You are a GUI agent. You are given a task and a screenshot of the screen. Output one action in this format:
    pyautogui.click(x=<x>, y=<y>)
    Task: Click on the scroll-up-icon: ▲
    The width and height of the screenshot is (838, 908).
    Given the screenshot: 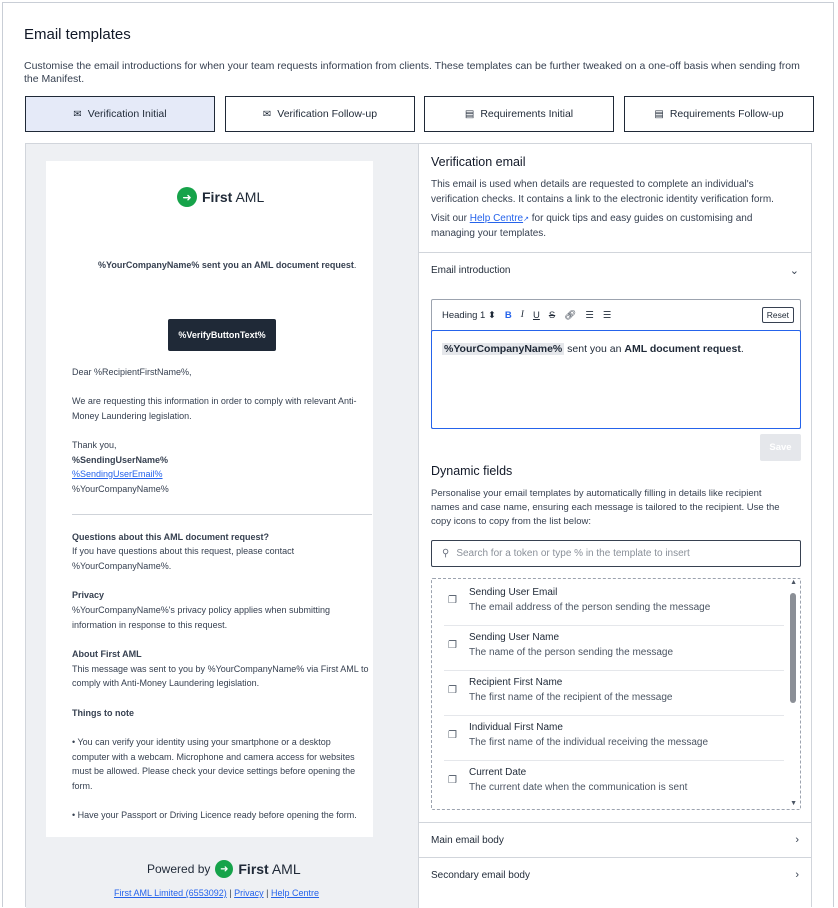 What is the action you would take?
    pyautogui.click(x=793, y=582)
    